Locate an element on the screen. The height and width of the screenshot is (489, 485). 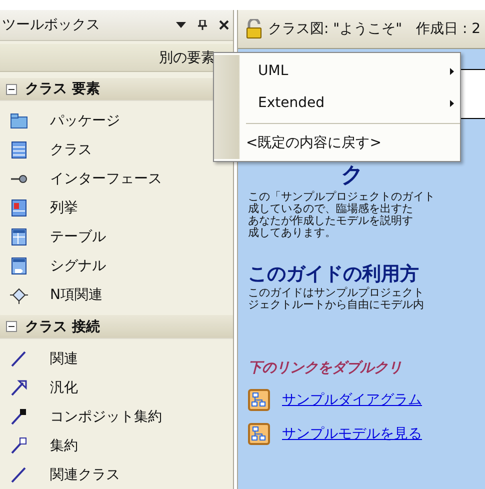
close-icon is located at coordinates (224, 25).